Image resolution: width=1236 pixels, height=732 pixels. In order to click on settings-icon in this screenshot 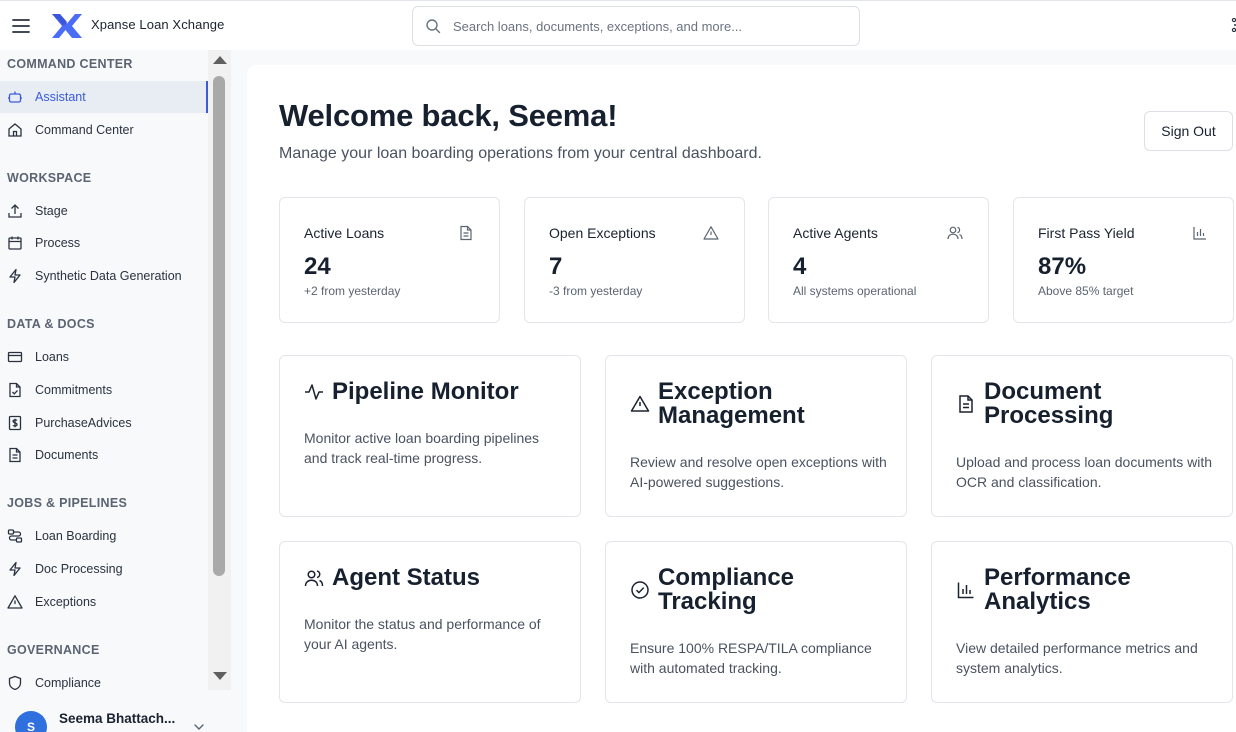, I will do `click(1233, 25)`.